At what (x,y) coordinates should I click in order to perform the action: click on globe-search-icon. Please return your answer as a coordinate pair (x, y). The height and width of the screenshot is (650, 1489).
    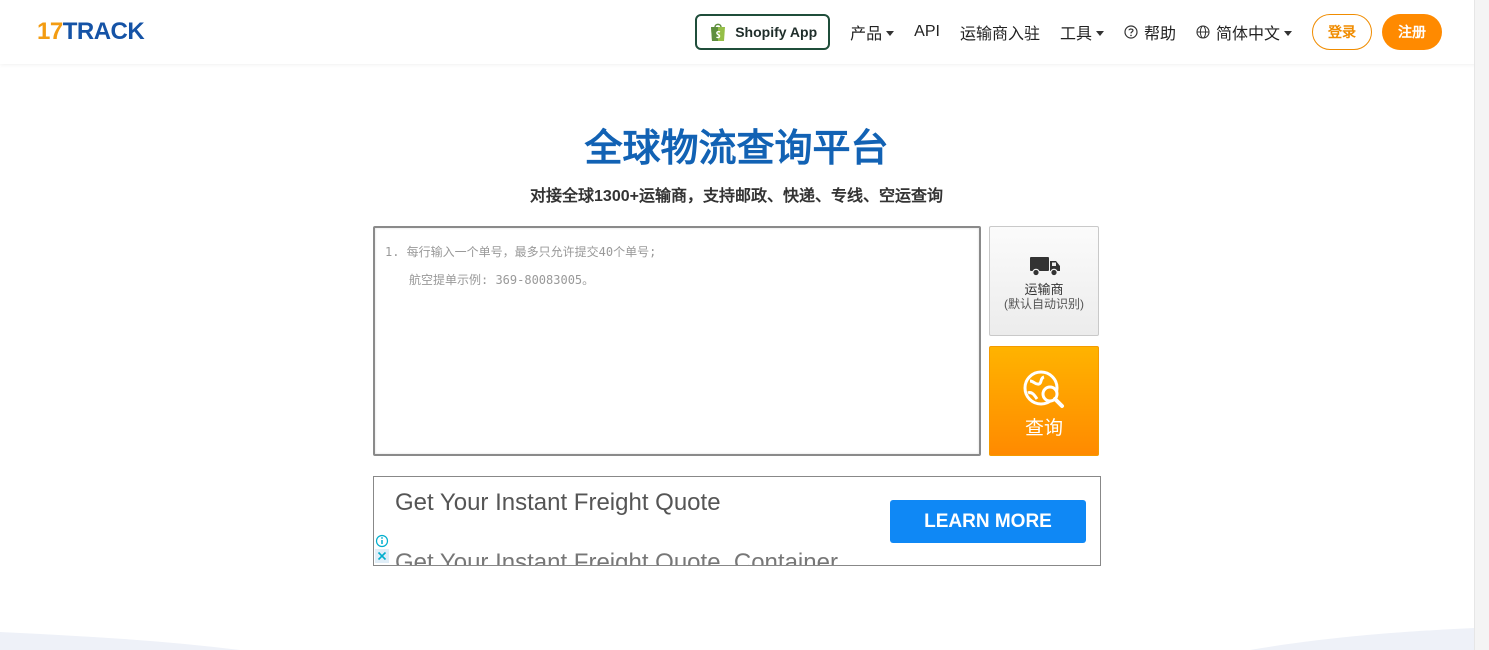
    Looking at the image, I should click on (1043, 389).